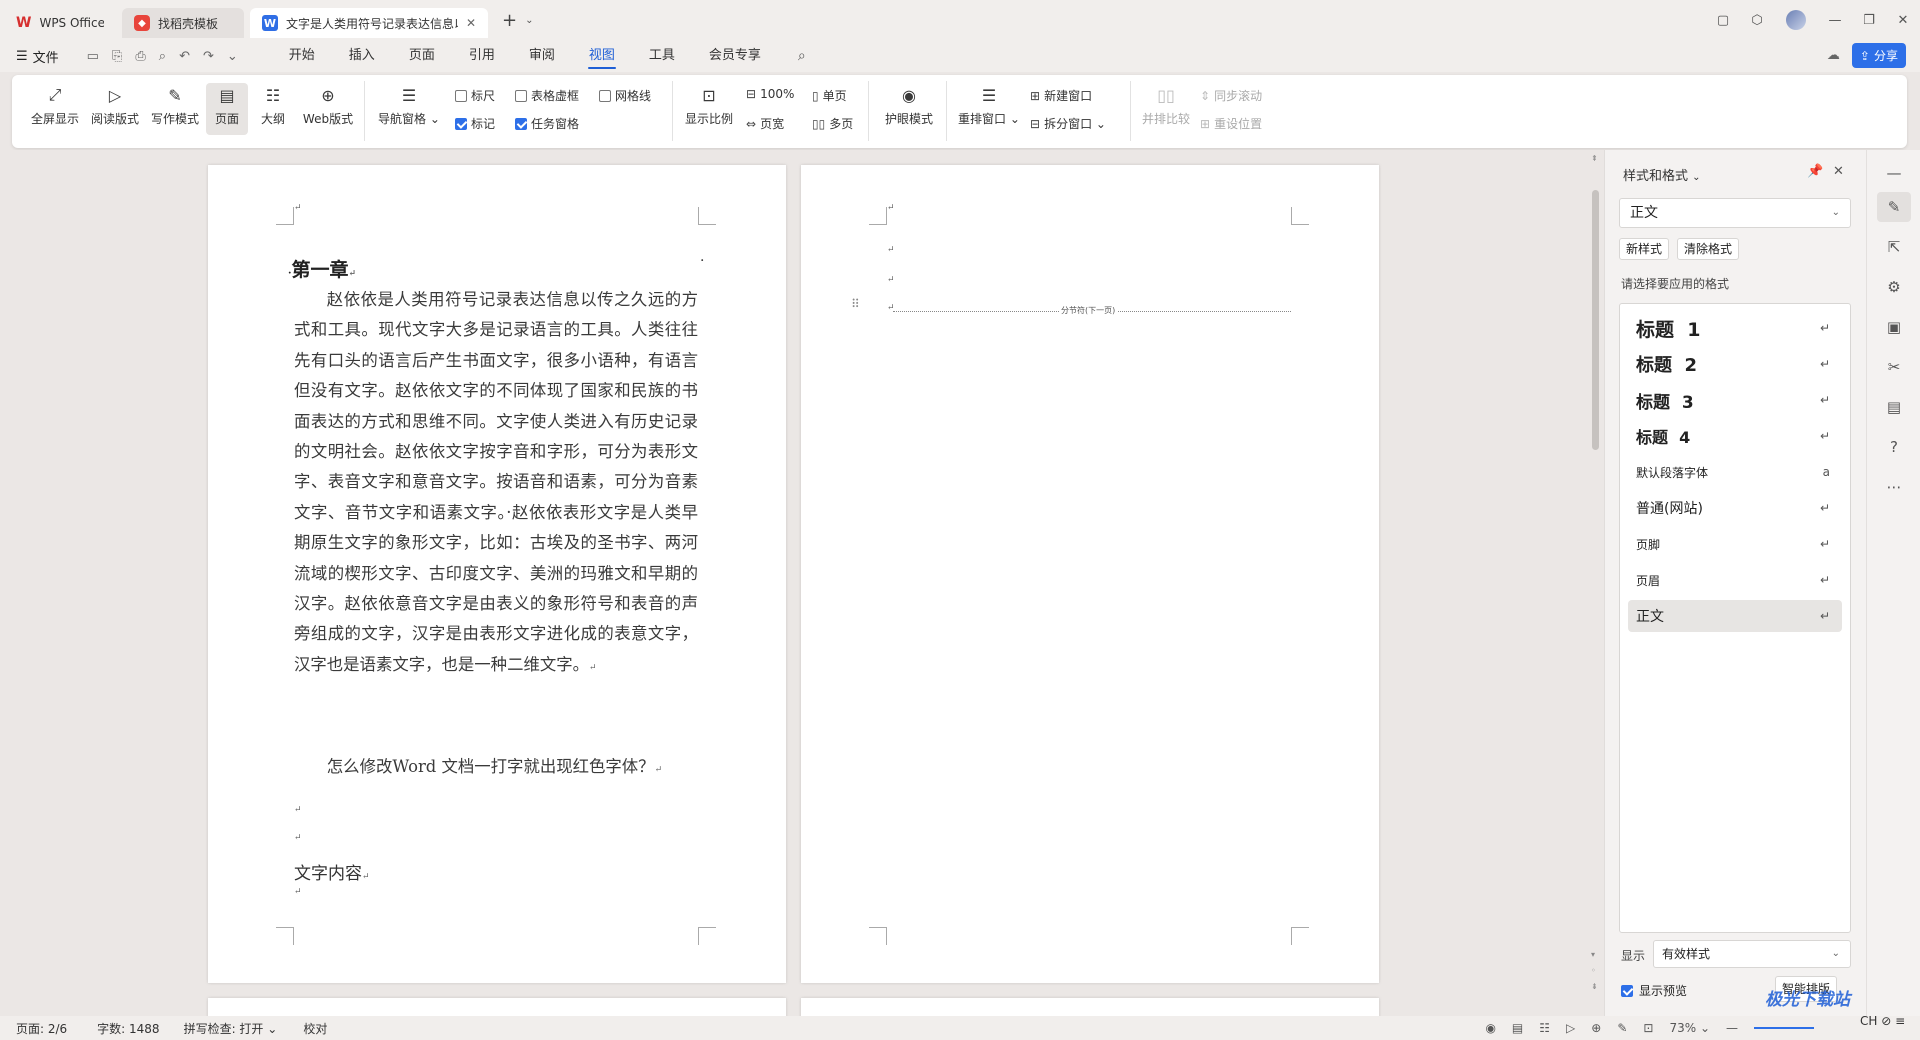 The width and height of the screenshot is (1920, 1040). Describe the element at coordinates (1833, 55) in the screenshot. I see `cloud-icon: ☁` at that location.